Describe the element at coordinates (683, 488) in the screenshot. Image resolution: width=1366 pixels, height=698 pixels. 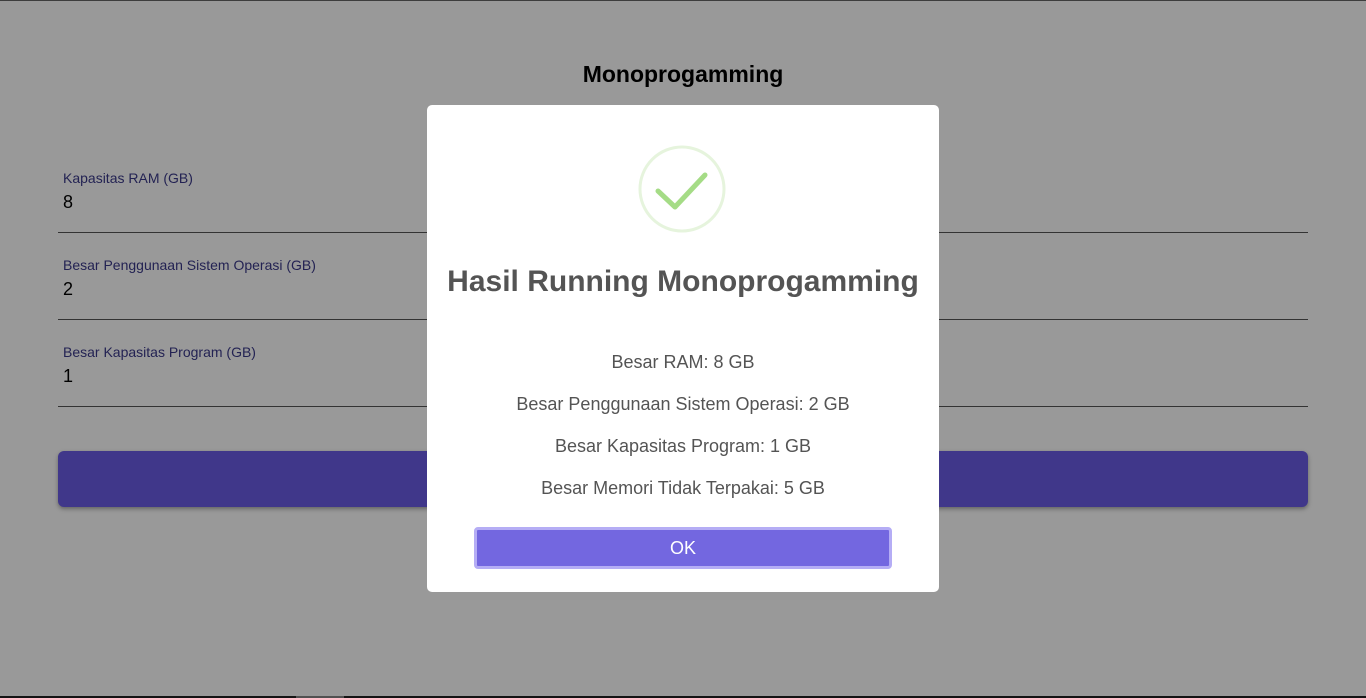
I see `result-unused-memory: Besar Memori Tidak Terpakai: 5 GB` at that location.